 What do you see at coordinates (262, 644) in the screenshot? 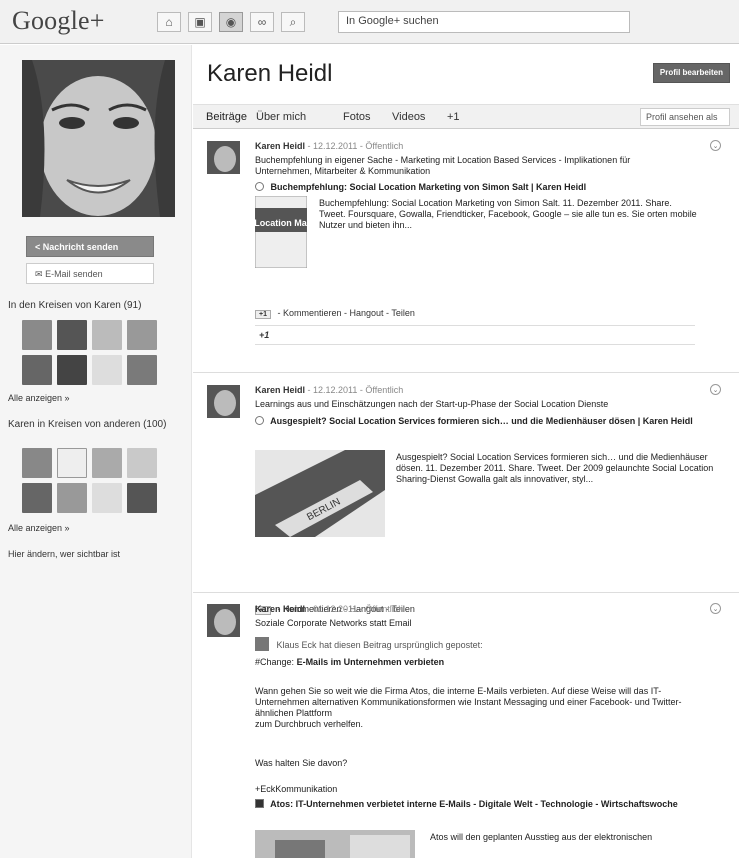
I see `reshare-avatar` at bounding box center [262, 644].